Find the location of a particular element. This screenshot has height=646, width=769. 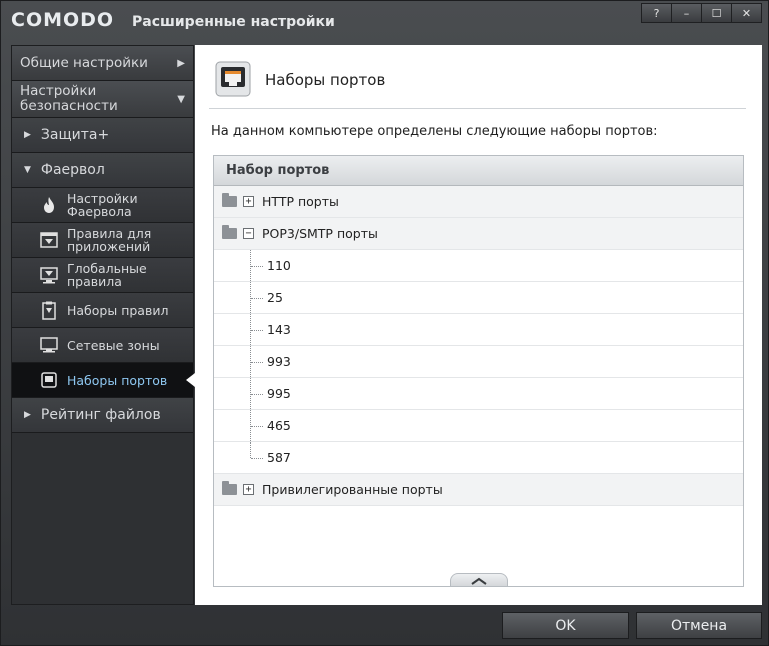

title-bar: COMODO Расширенные настройки ? – ☐ ✕ is located at coordinates (384, 21).